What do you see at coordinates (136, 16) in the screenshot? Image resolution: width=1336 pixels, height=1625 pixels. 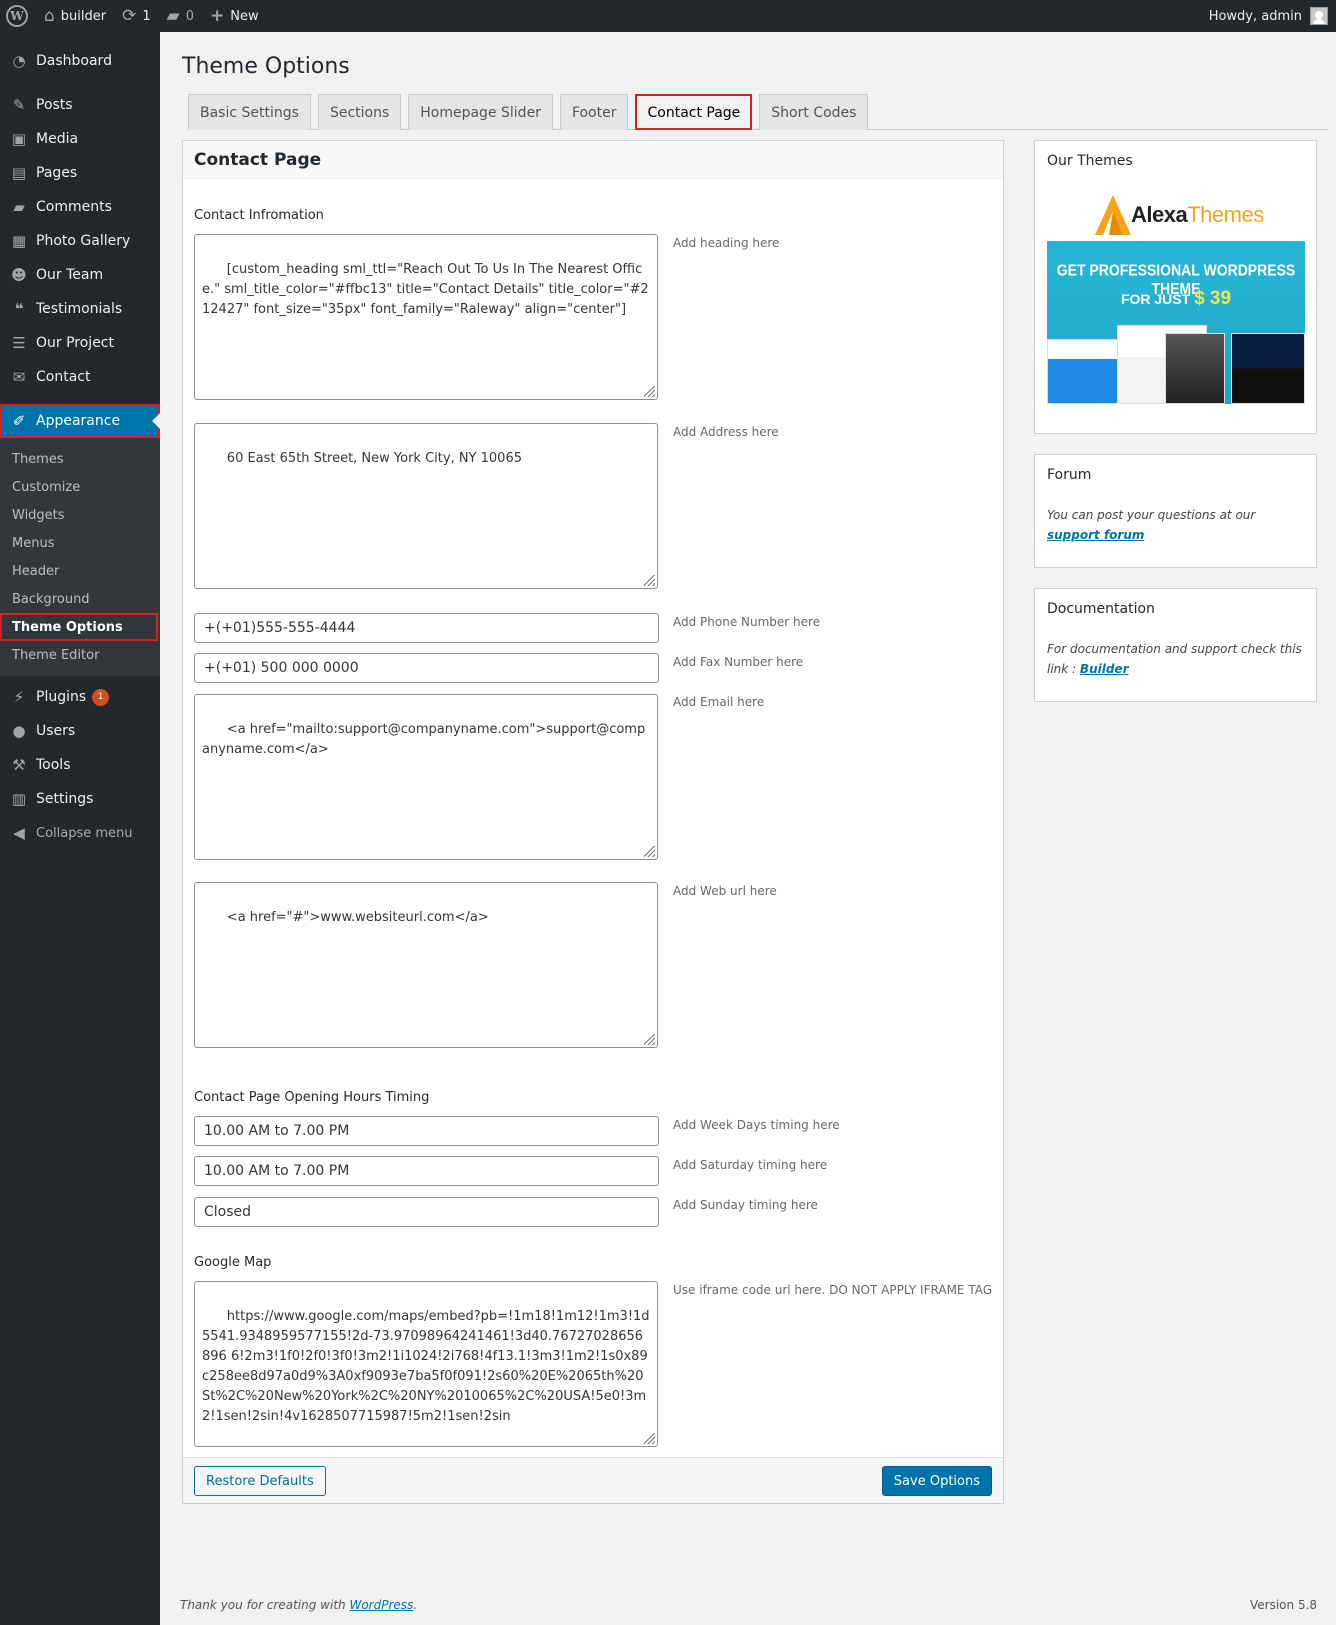 I see `updates-link: ⟳ 1` at bounding box center [136, 16].